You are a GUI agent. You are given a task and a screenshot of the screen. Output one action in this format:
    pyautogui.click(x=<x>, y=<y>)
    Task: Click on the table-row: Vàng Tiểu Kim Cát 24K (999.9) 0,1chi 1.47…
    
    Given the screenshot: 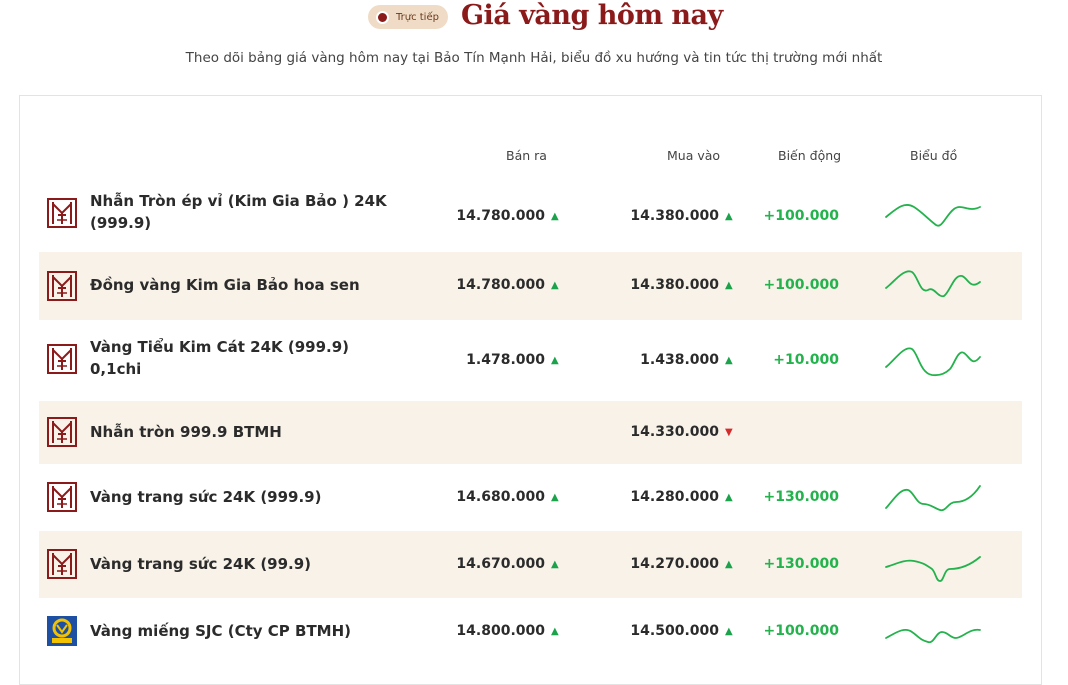 What is the action you would take?
    pyautogui.click(x=530, y=360)
    